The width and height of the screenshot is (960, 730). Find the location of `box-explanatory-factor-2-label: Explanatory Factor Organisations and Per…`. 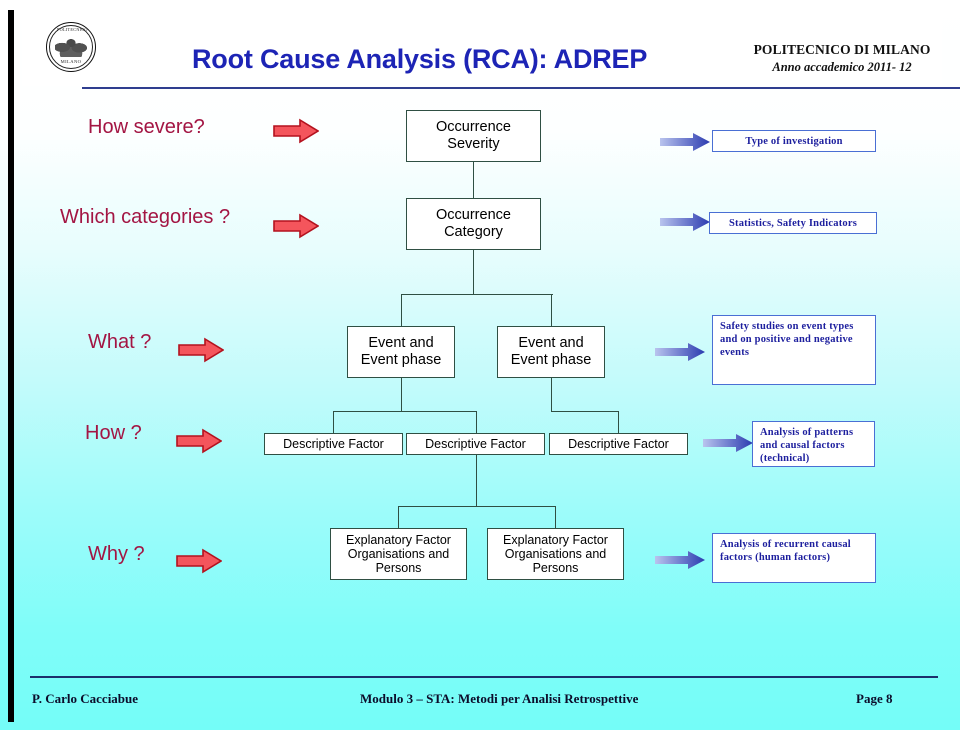

box-explanatory-factor-2-label: Explanatory Factor Organisations and Per… is located at coordinates (555, 554).